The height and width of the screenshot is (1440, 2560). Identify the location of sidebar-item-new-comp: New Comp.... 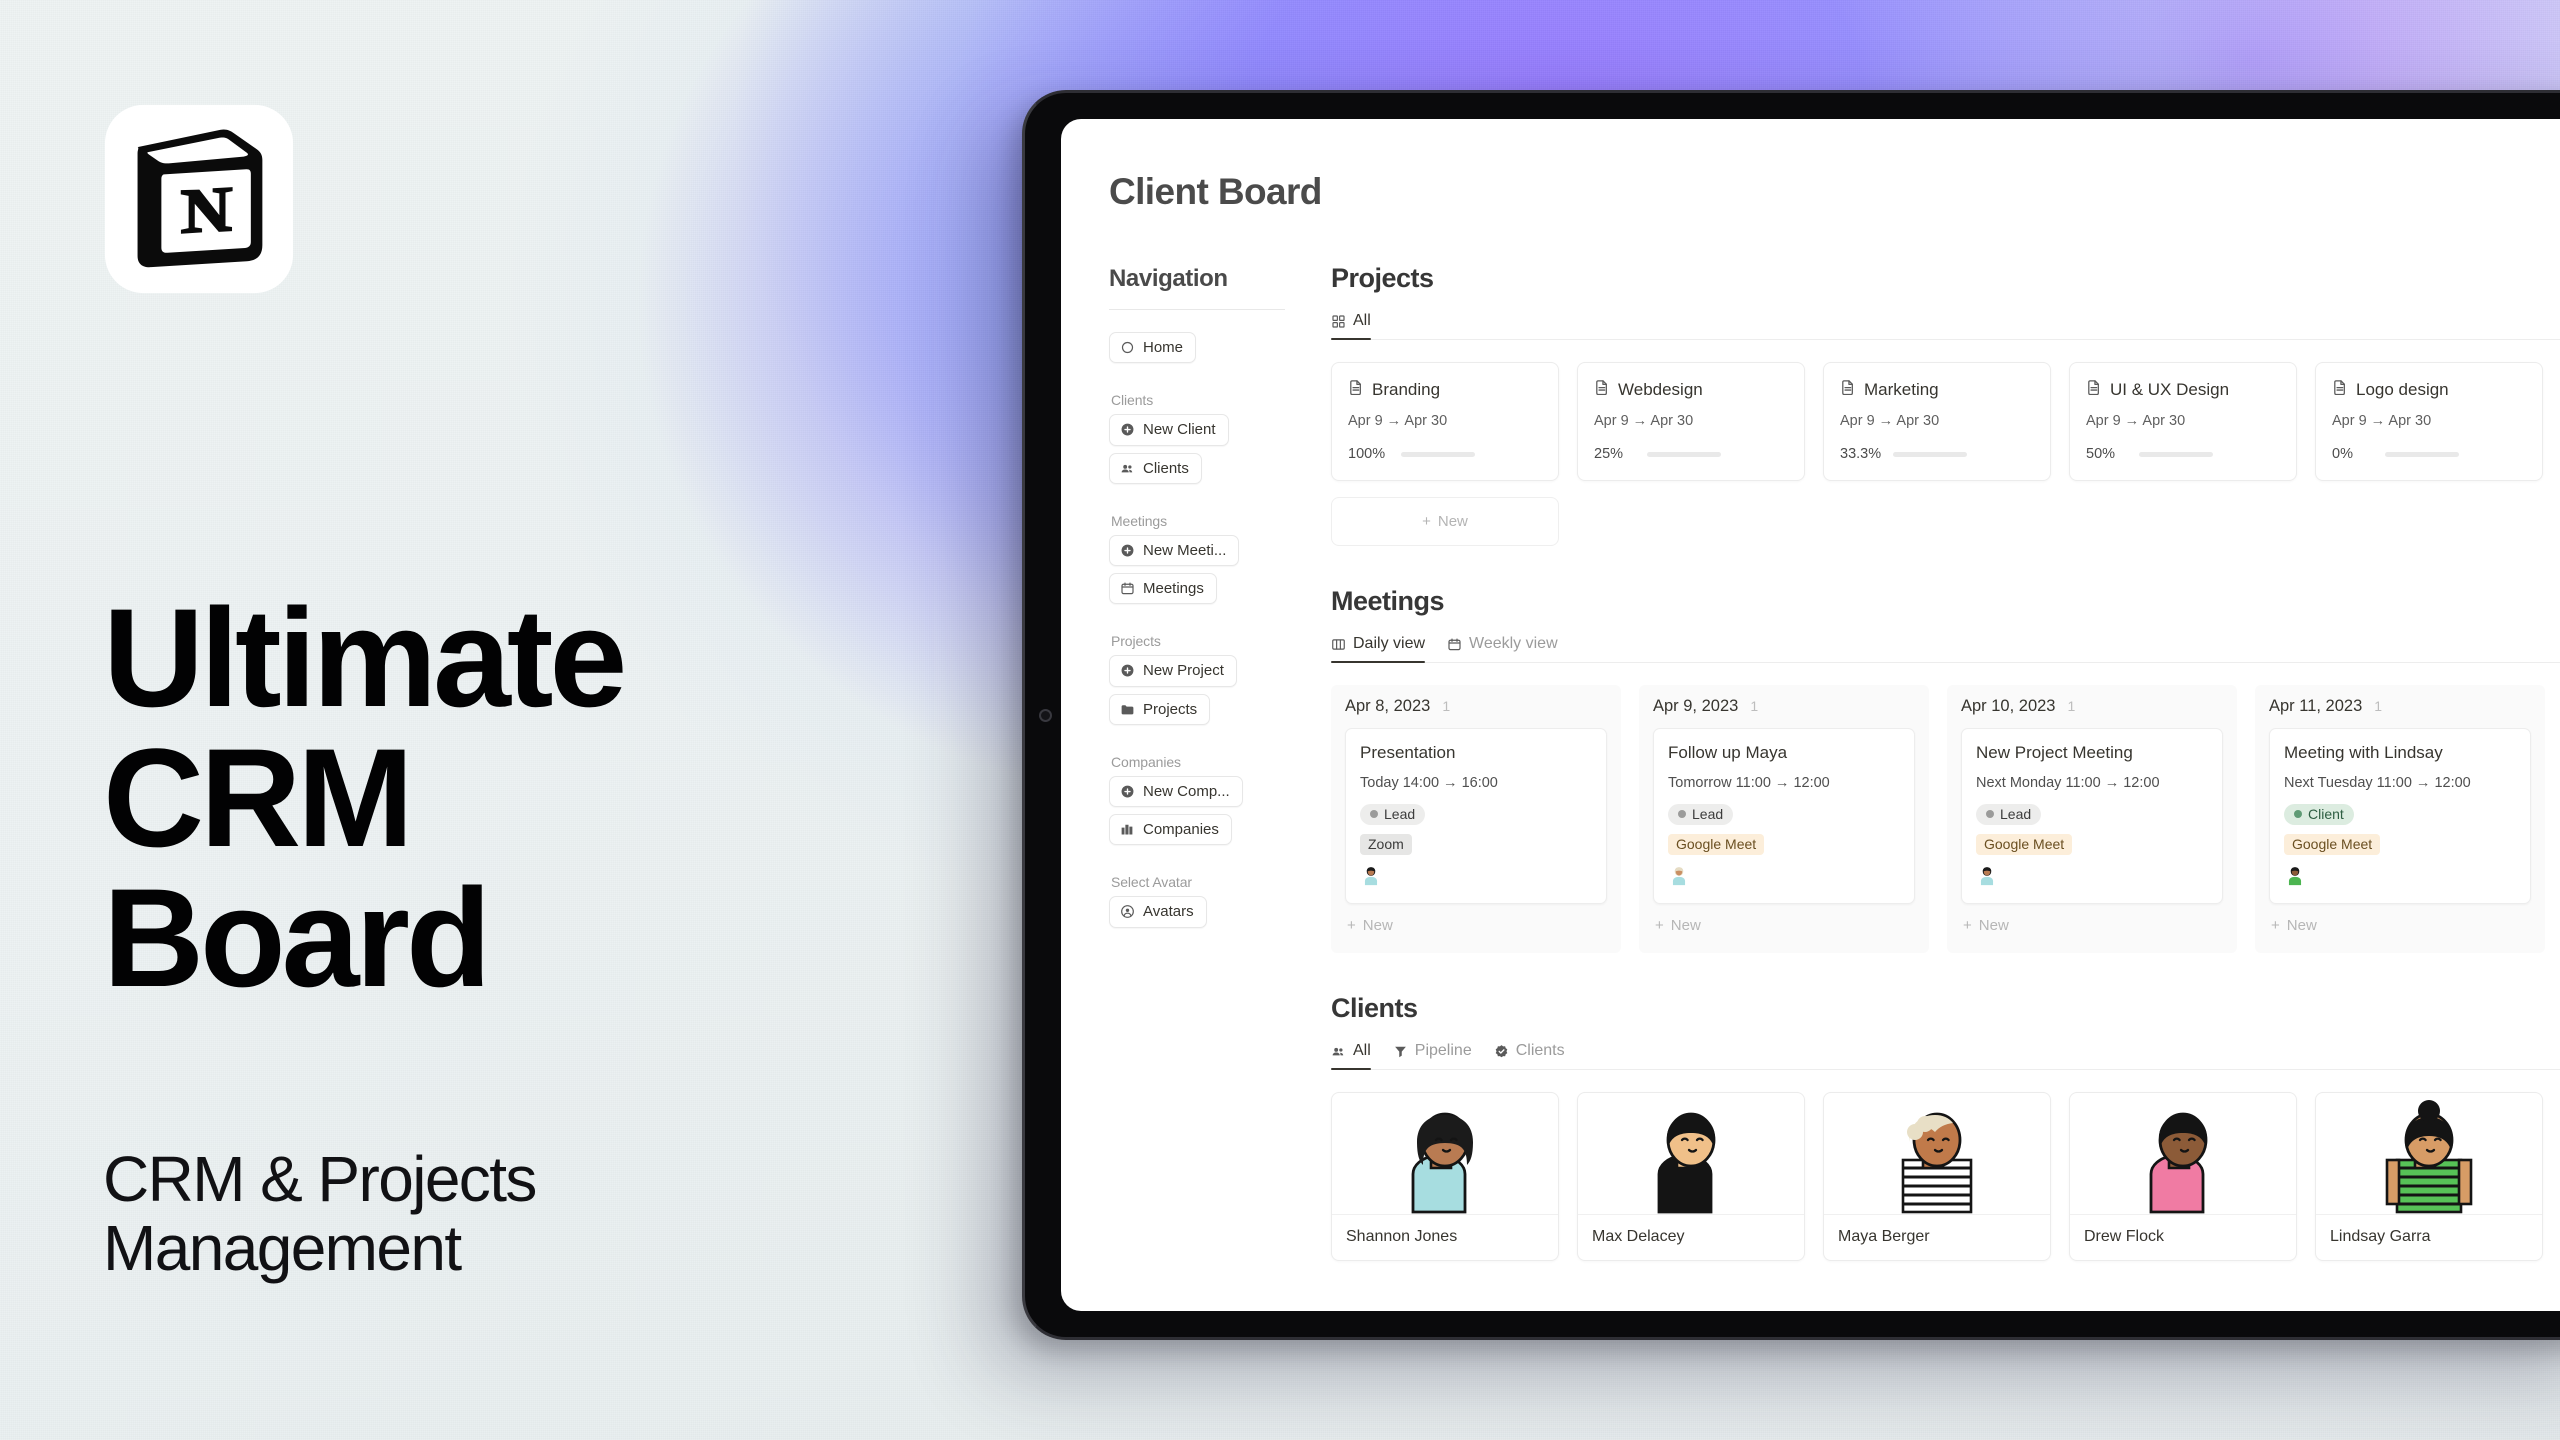
(1176, 791).